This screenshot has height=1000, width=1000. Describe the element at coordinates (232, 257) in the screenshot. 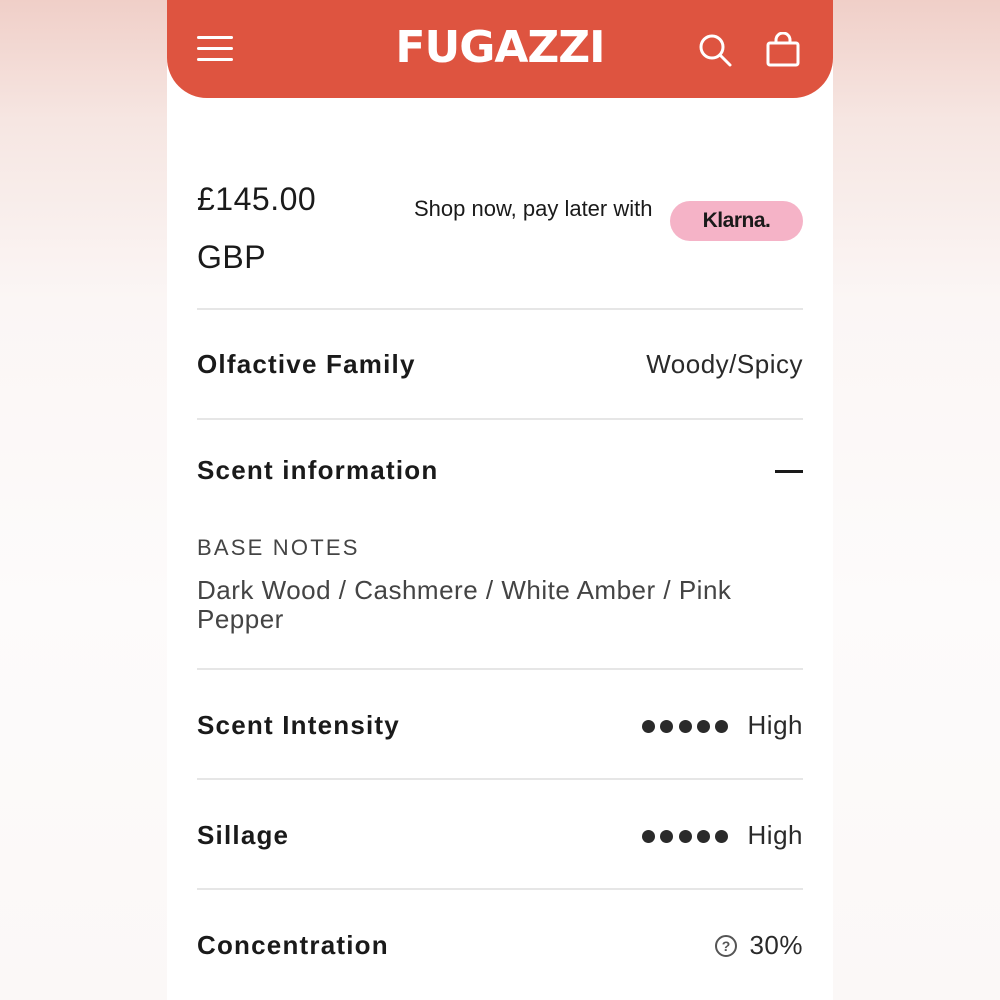

I see `price-currency: GBP` at that location.